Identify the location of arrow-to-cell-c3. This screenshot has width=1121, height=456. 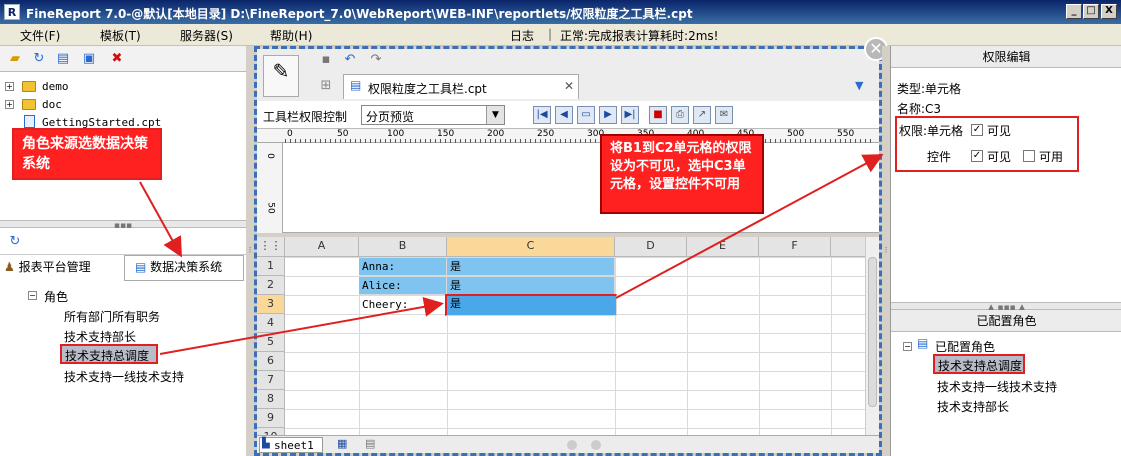
(301, 325).